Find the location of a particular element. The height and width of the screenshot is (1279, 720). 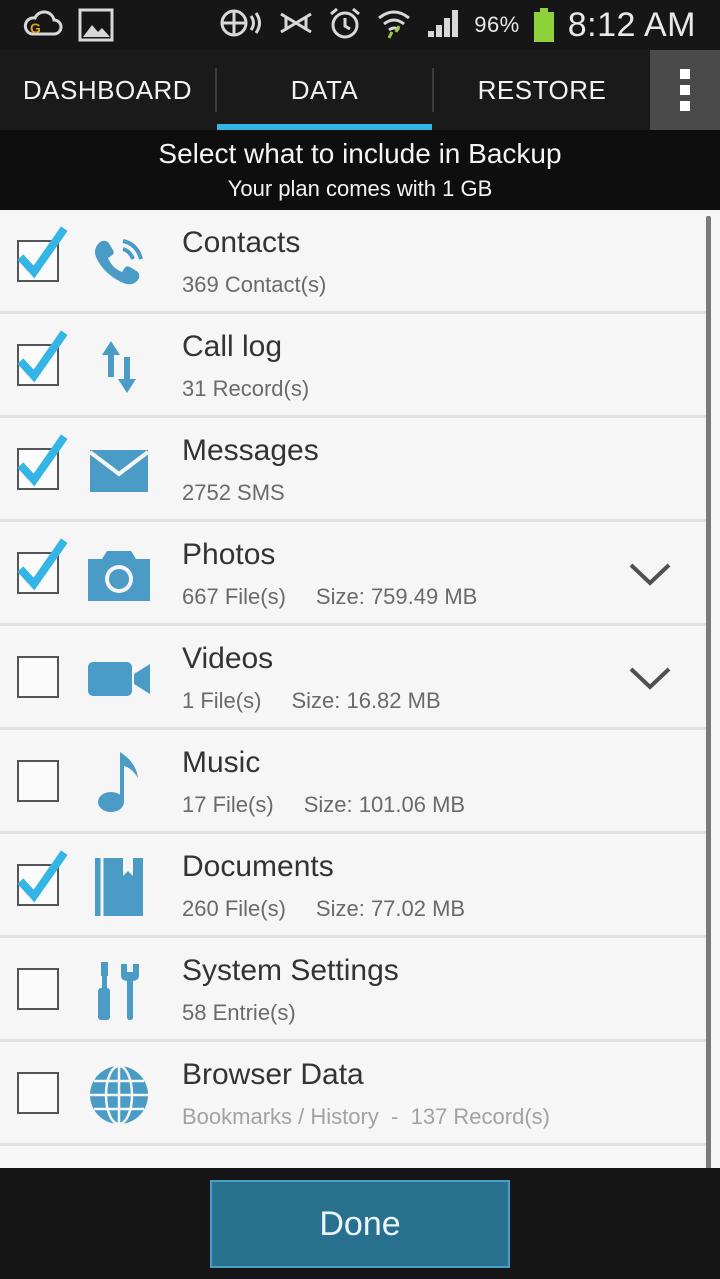

image-icon is located at coordinates (96, 27).